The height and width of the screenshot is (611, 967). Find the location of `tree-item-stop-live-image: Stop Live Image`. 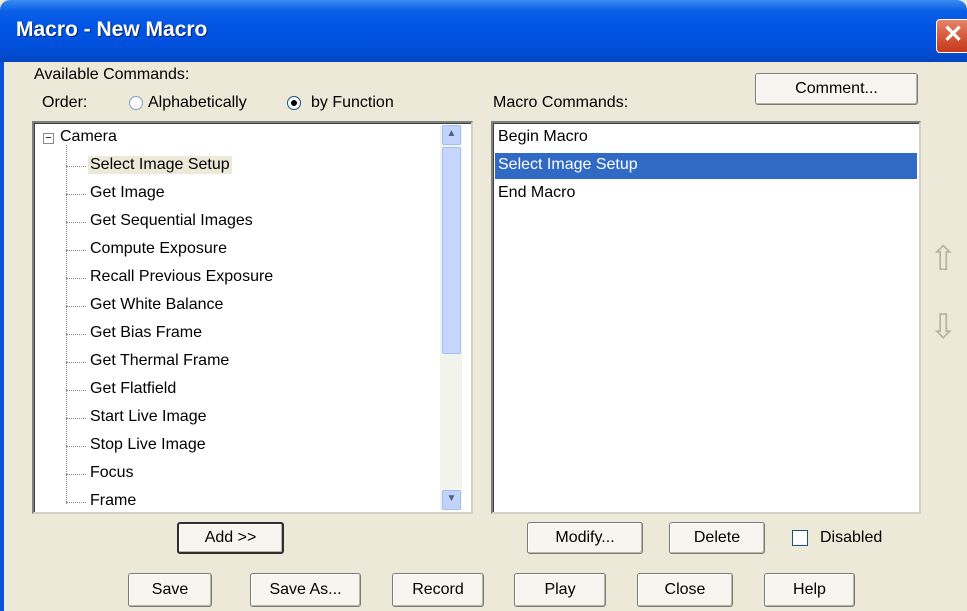

tree-item-stop-live-image: Stop Live Image is located at coordinates (148, 445).